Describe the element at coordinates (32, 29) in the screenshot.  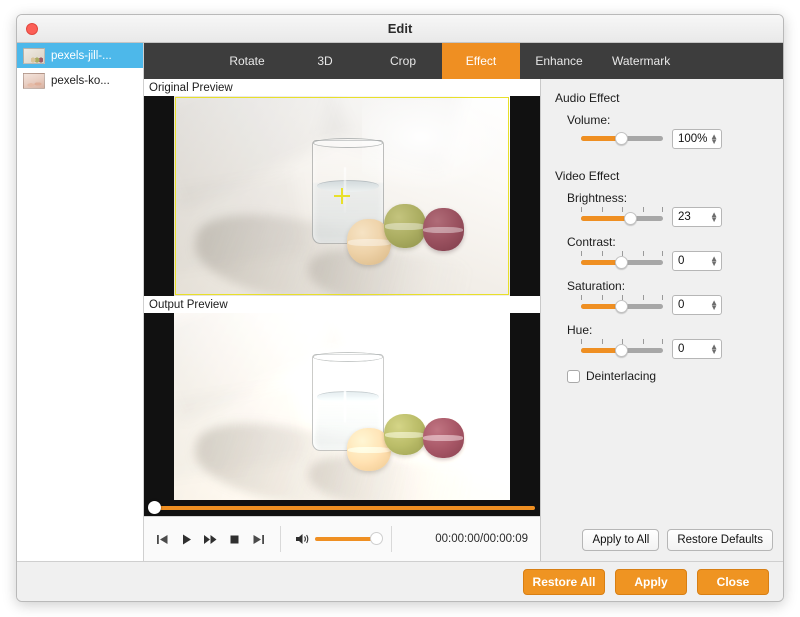
I see `close-icon` at that location.